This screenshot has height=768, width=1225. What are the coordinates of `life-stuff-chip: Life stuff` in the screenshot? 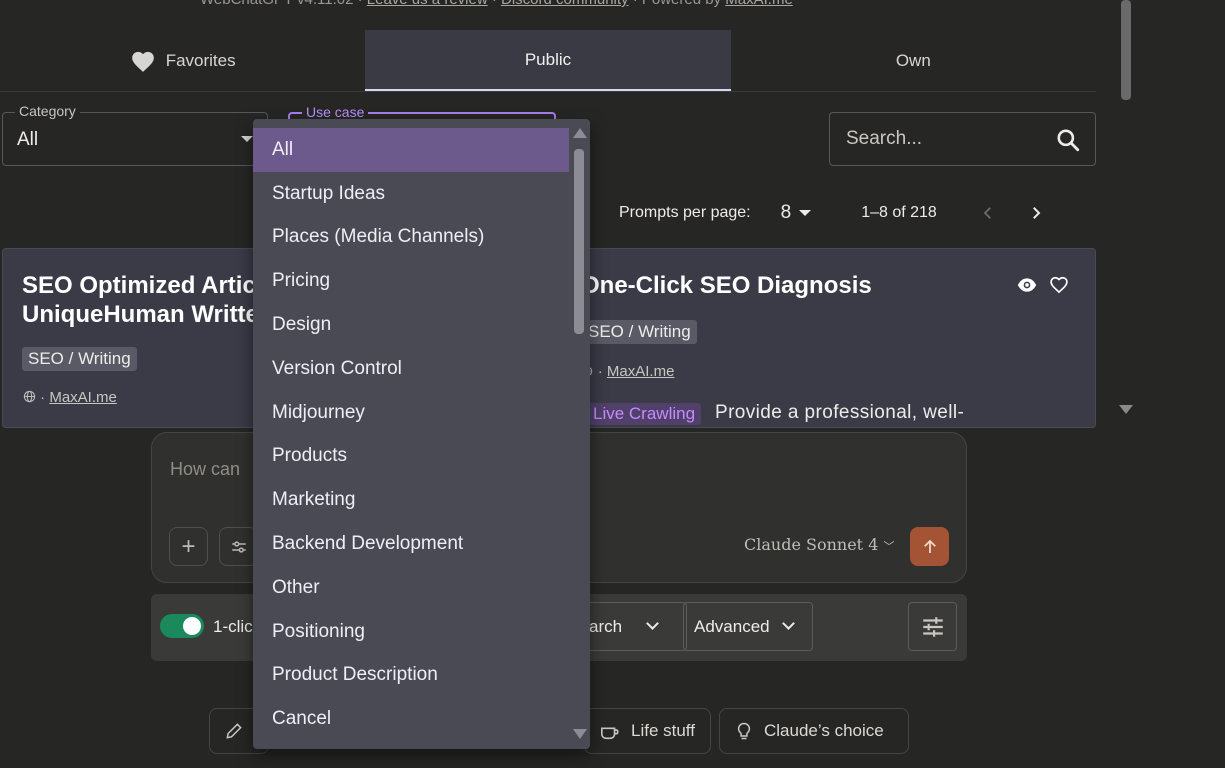 It's located at (647, 731).